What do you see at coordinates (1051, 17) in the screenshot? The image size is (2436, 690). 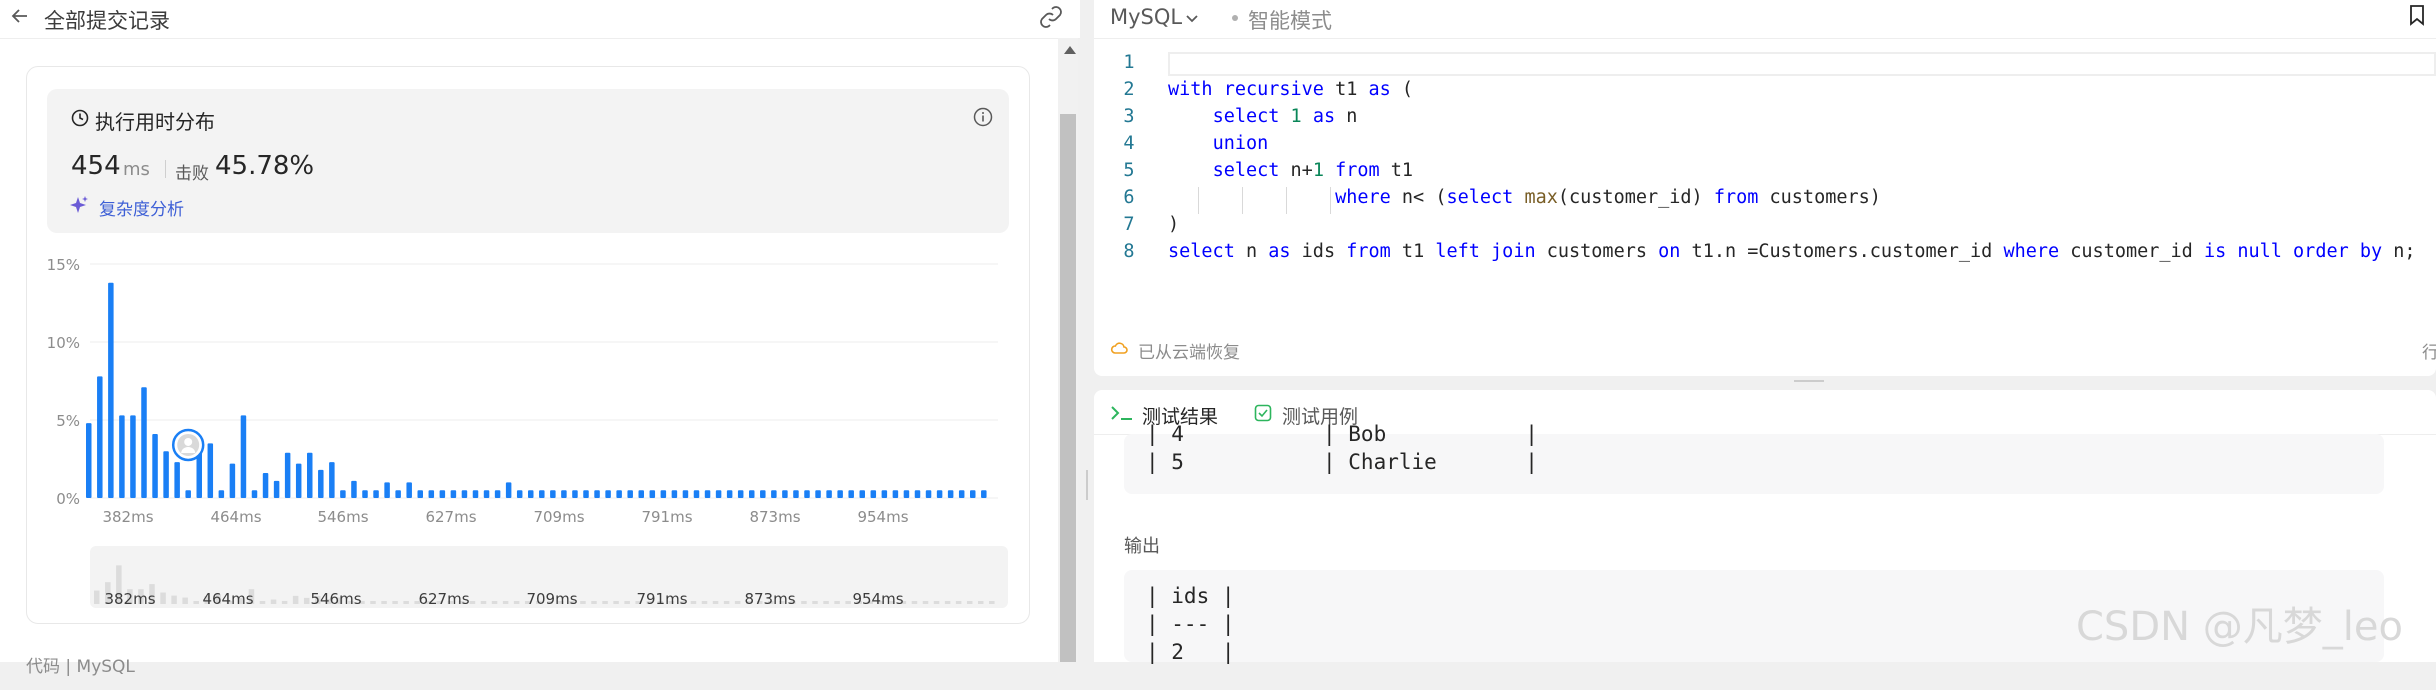 I see `link-icon` at bounding box center [1051, 17].